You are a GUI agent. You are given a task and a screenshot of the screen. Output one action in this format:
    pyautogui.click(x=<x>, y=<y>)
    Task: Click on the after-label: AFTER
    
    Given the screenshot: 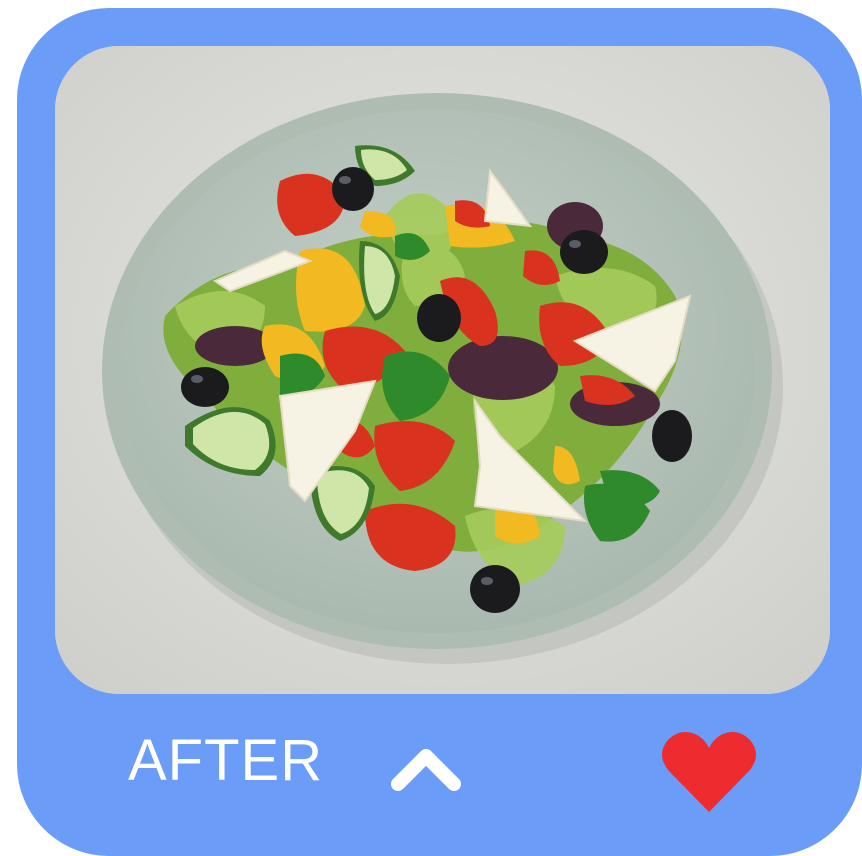 What is the action you would take?
    pyautogui.click(x=226, y=760)
    